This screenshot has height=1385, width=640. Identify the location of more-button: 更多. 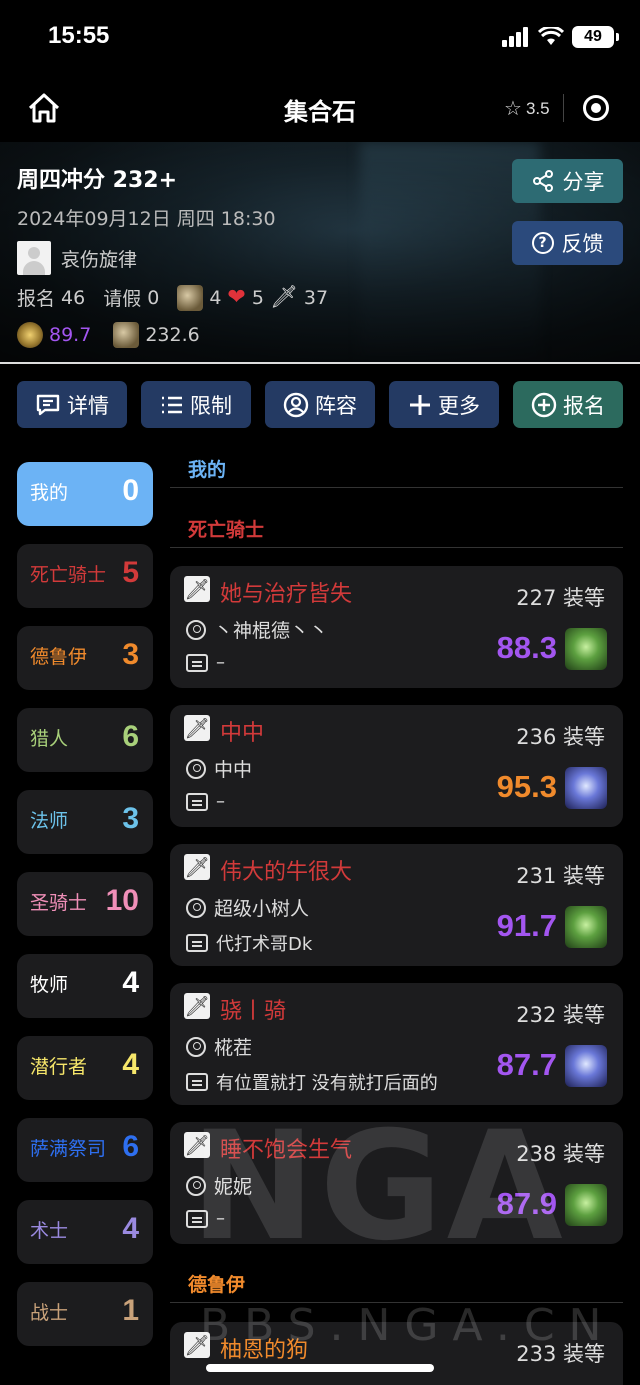
(444, 404).